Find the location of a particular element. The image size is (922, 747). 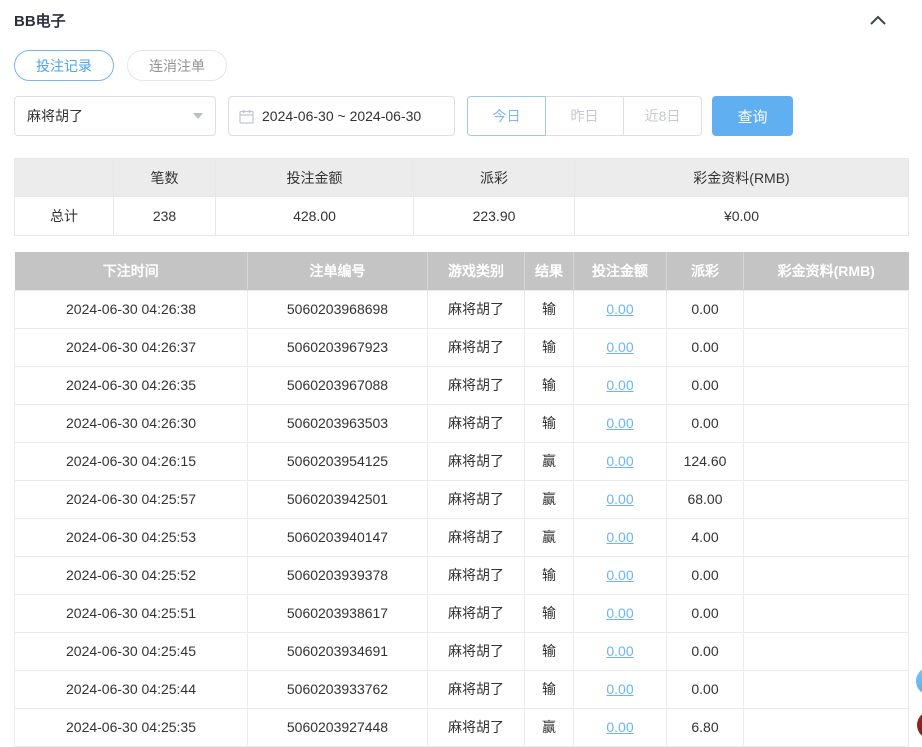

bet-time-cell: 2024-06-30 04:26:37 is located at coordinates (131, 347).